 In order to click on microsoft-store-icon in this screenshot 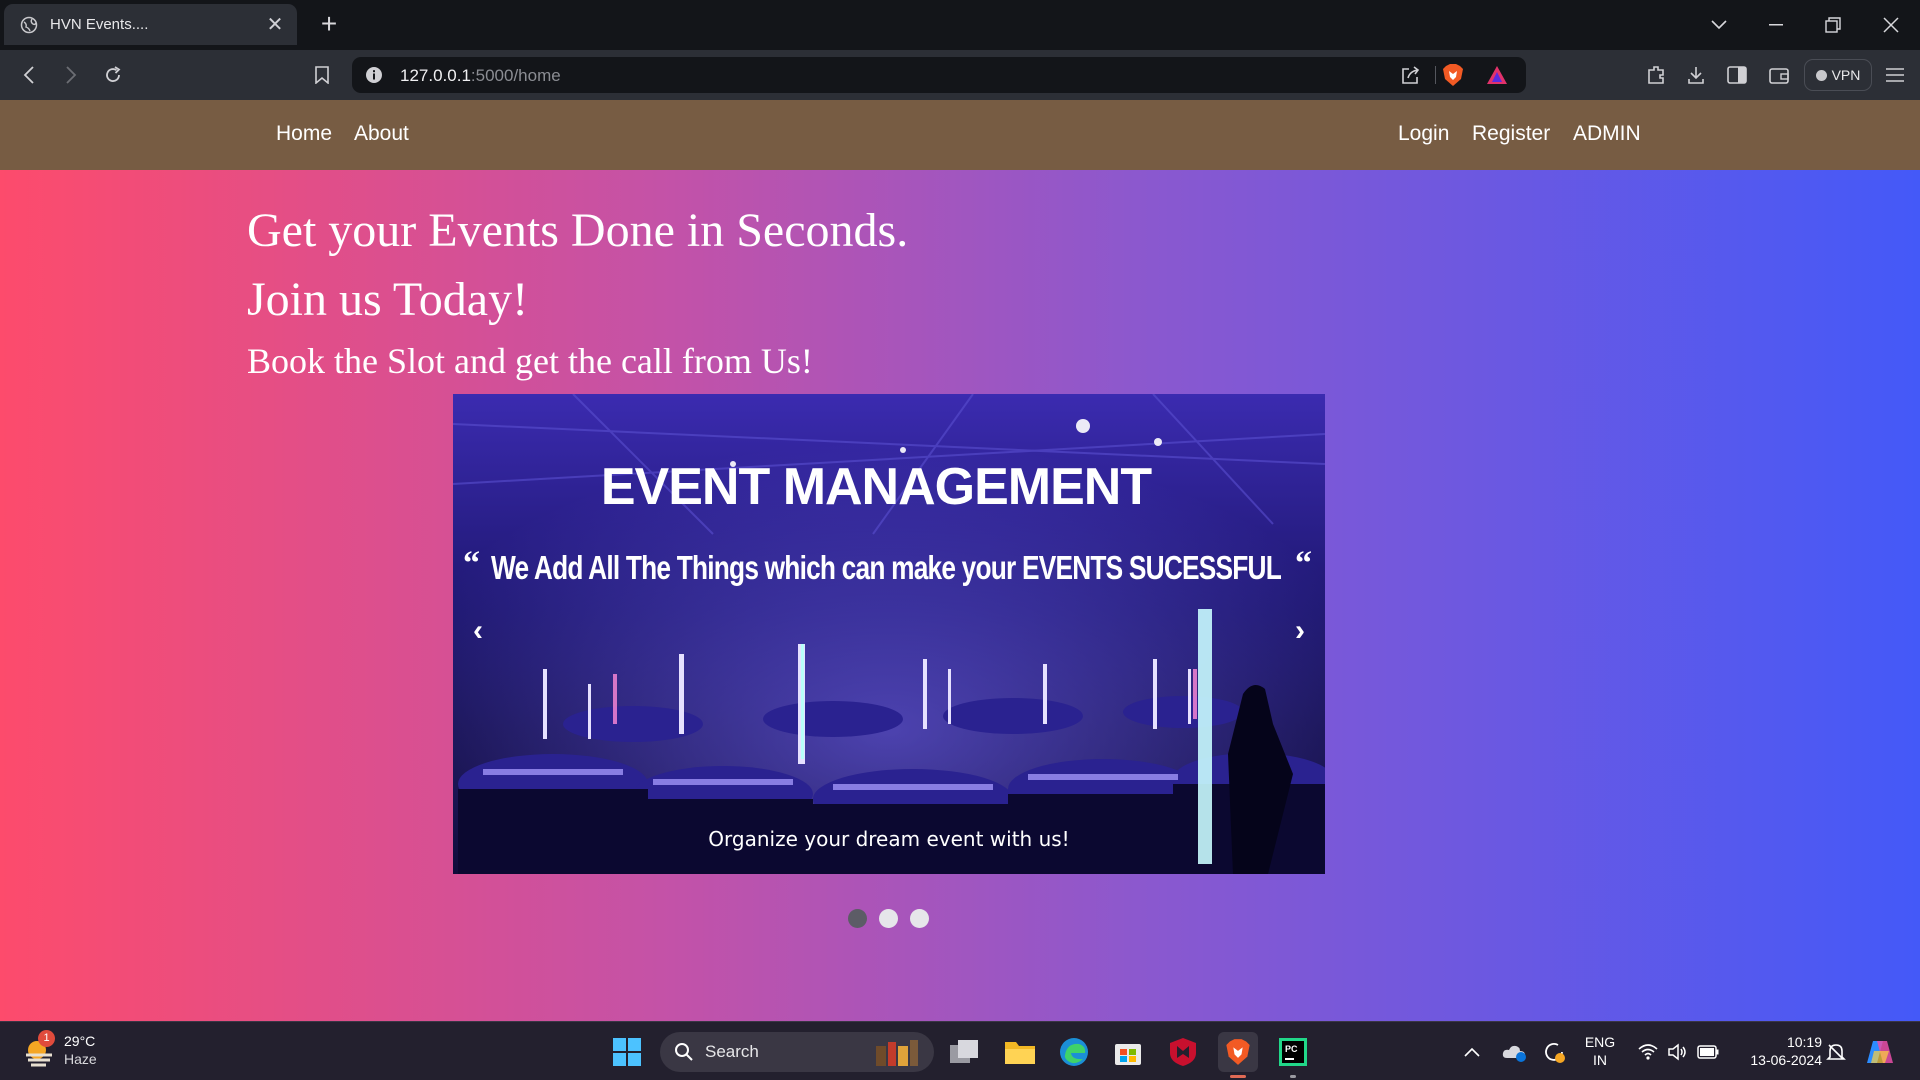, I will do `click(1128, 1052)`.